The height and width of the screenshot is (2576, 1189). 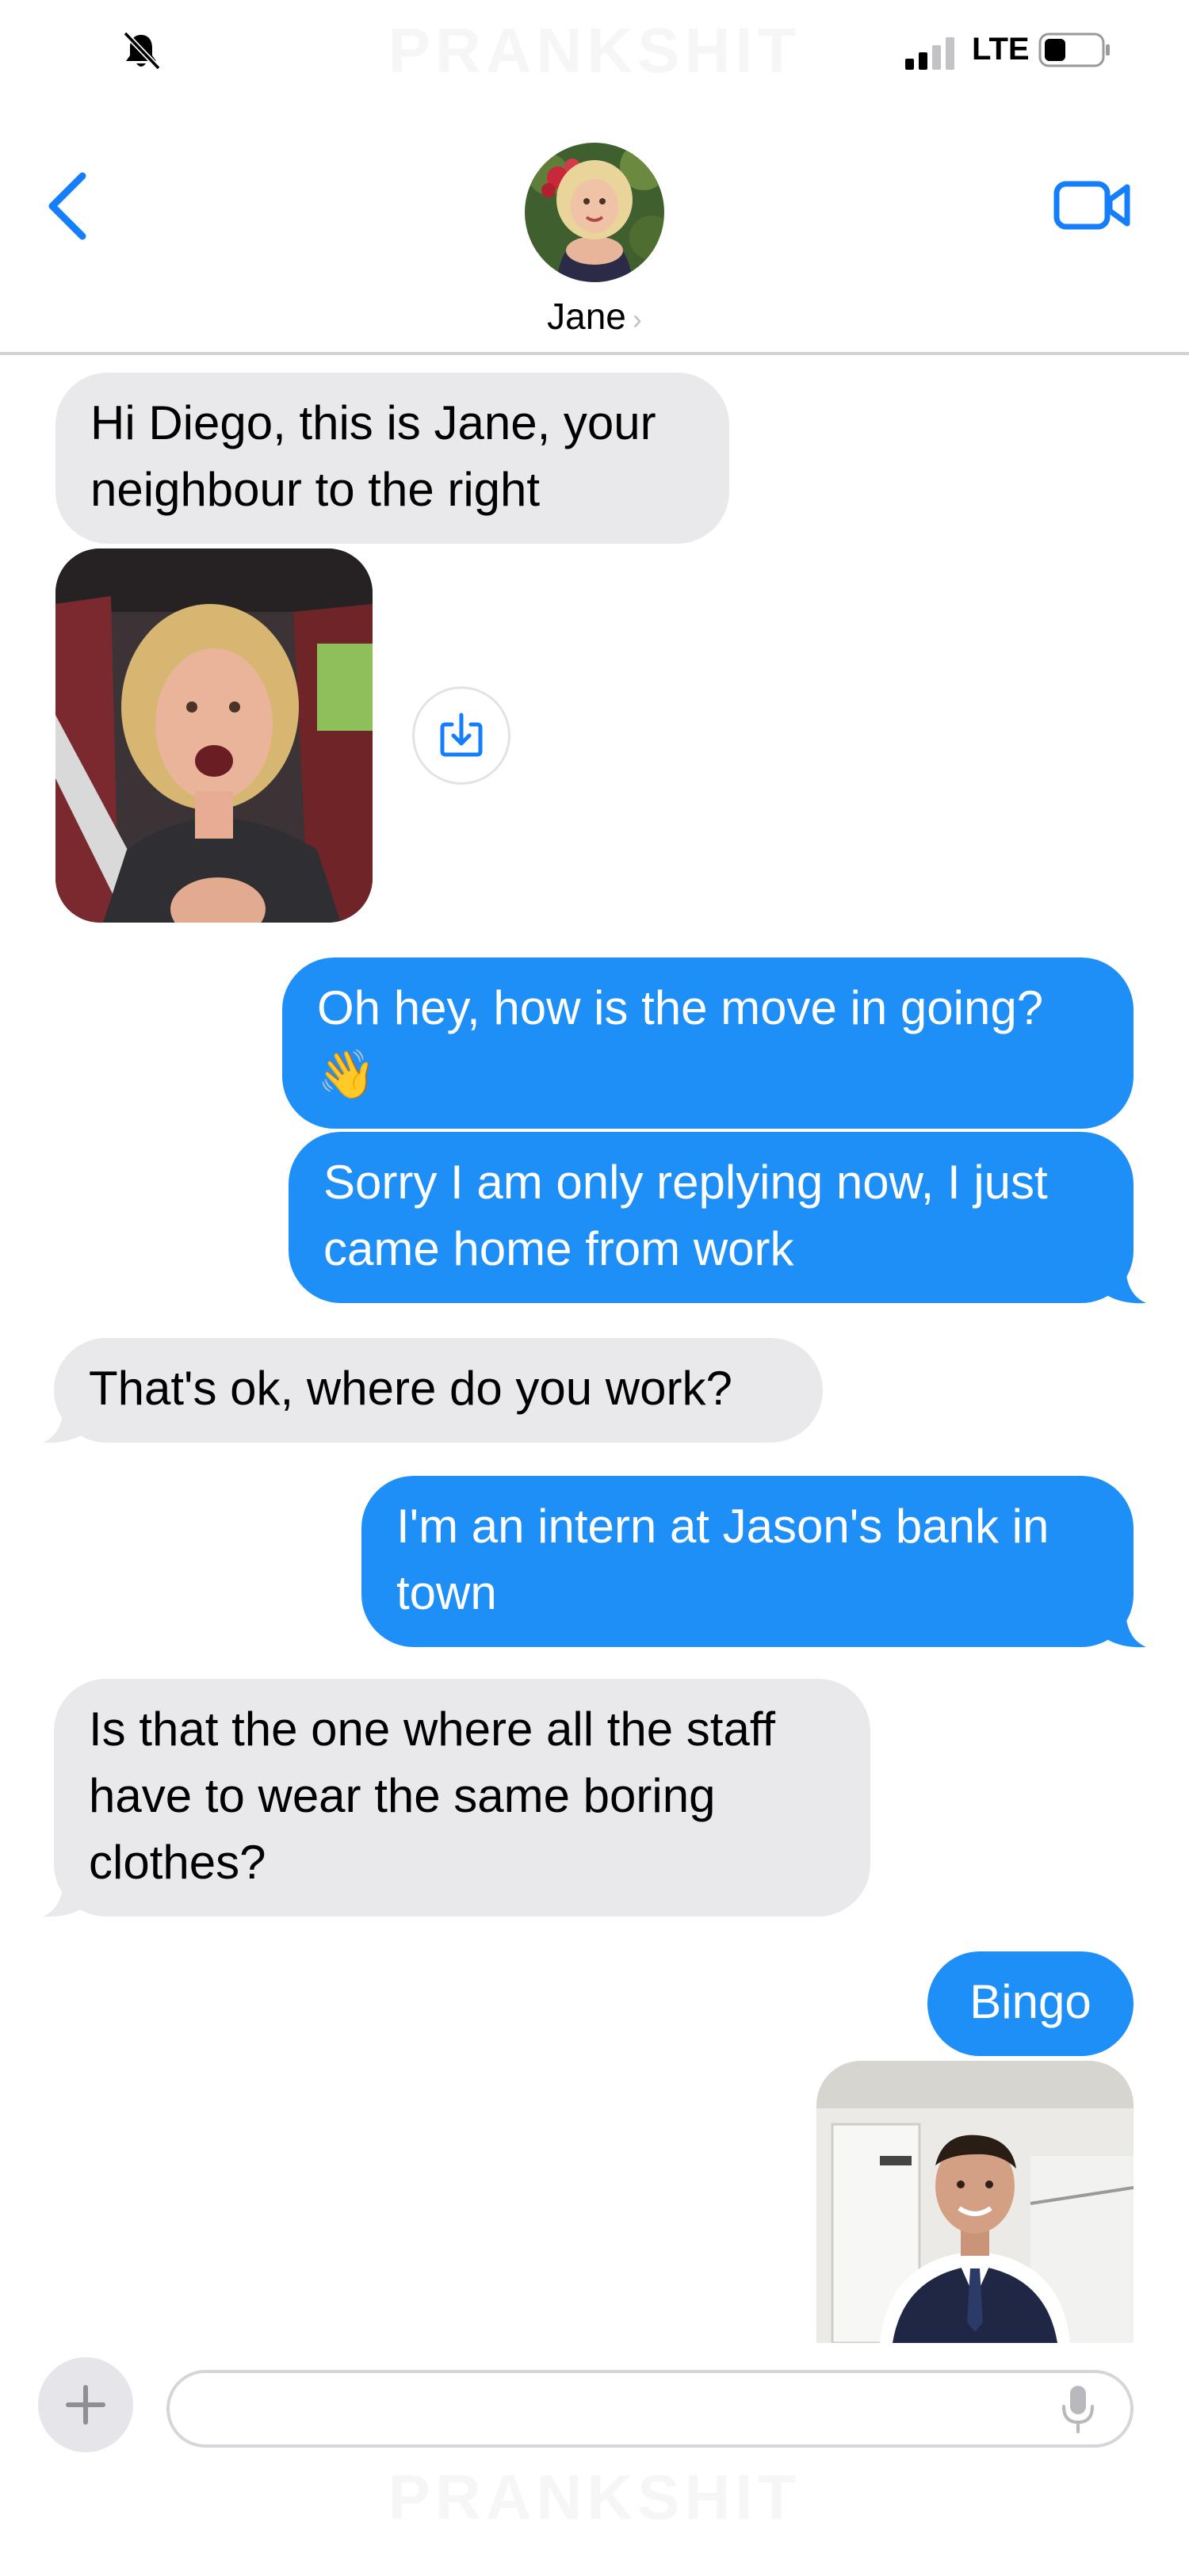 What do you see at coordinates (586, 316) in the screenshot?
I see `contact-name: Jane` at bounding box center [586, 316].